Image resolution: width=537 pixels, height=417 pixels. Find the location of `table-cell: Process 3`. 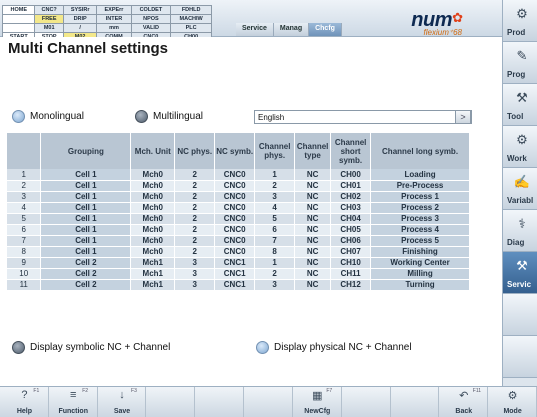

table-cell: Process 3 is located at coordinates (420, 219).